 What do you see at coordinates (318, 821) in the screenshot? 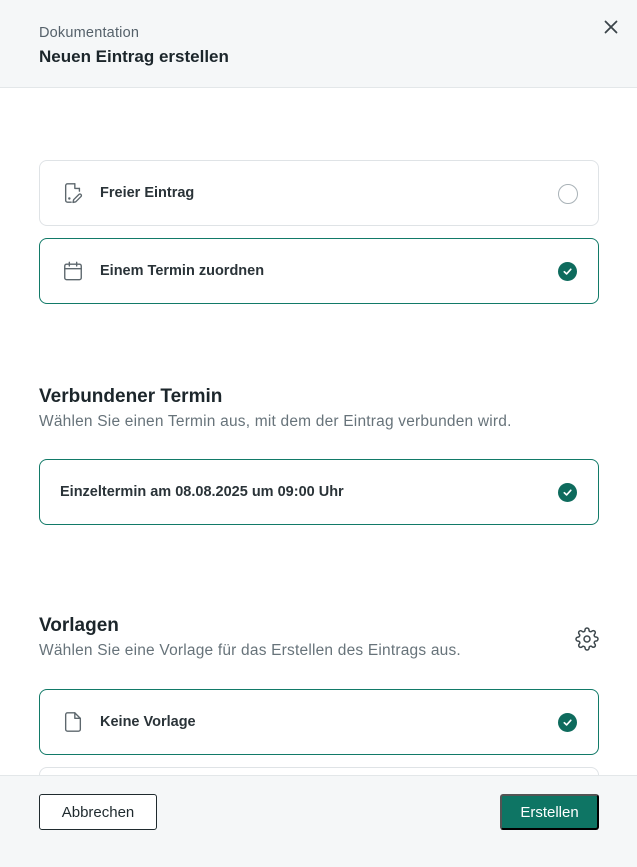
I see `dialog-footer: Abbrechen Erstellen` at bounding box center [318, 821].